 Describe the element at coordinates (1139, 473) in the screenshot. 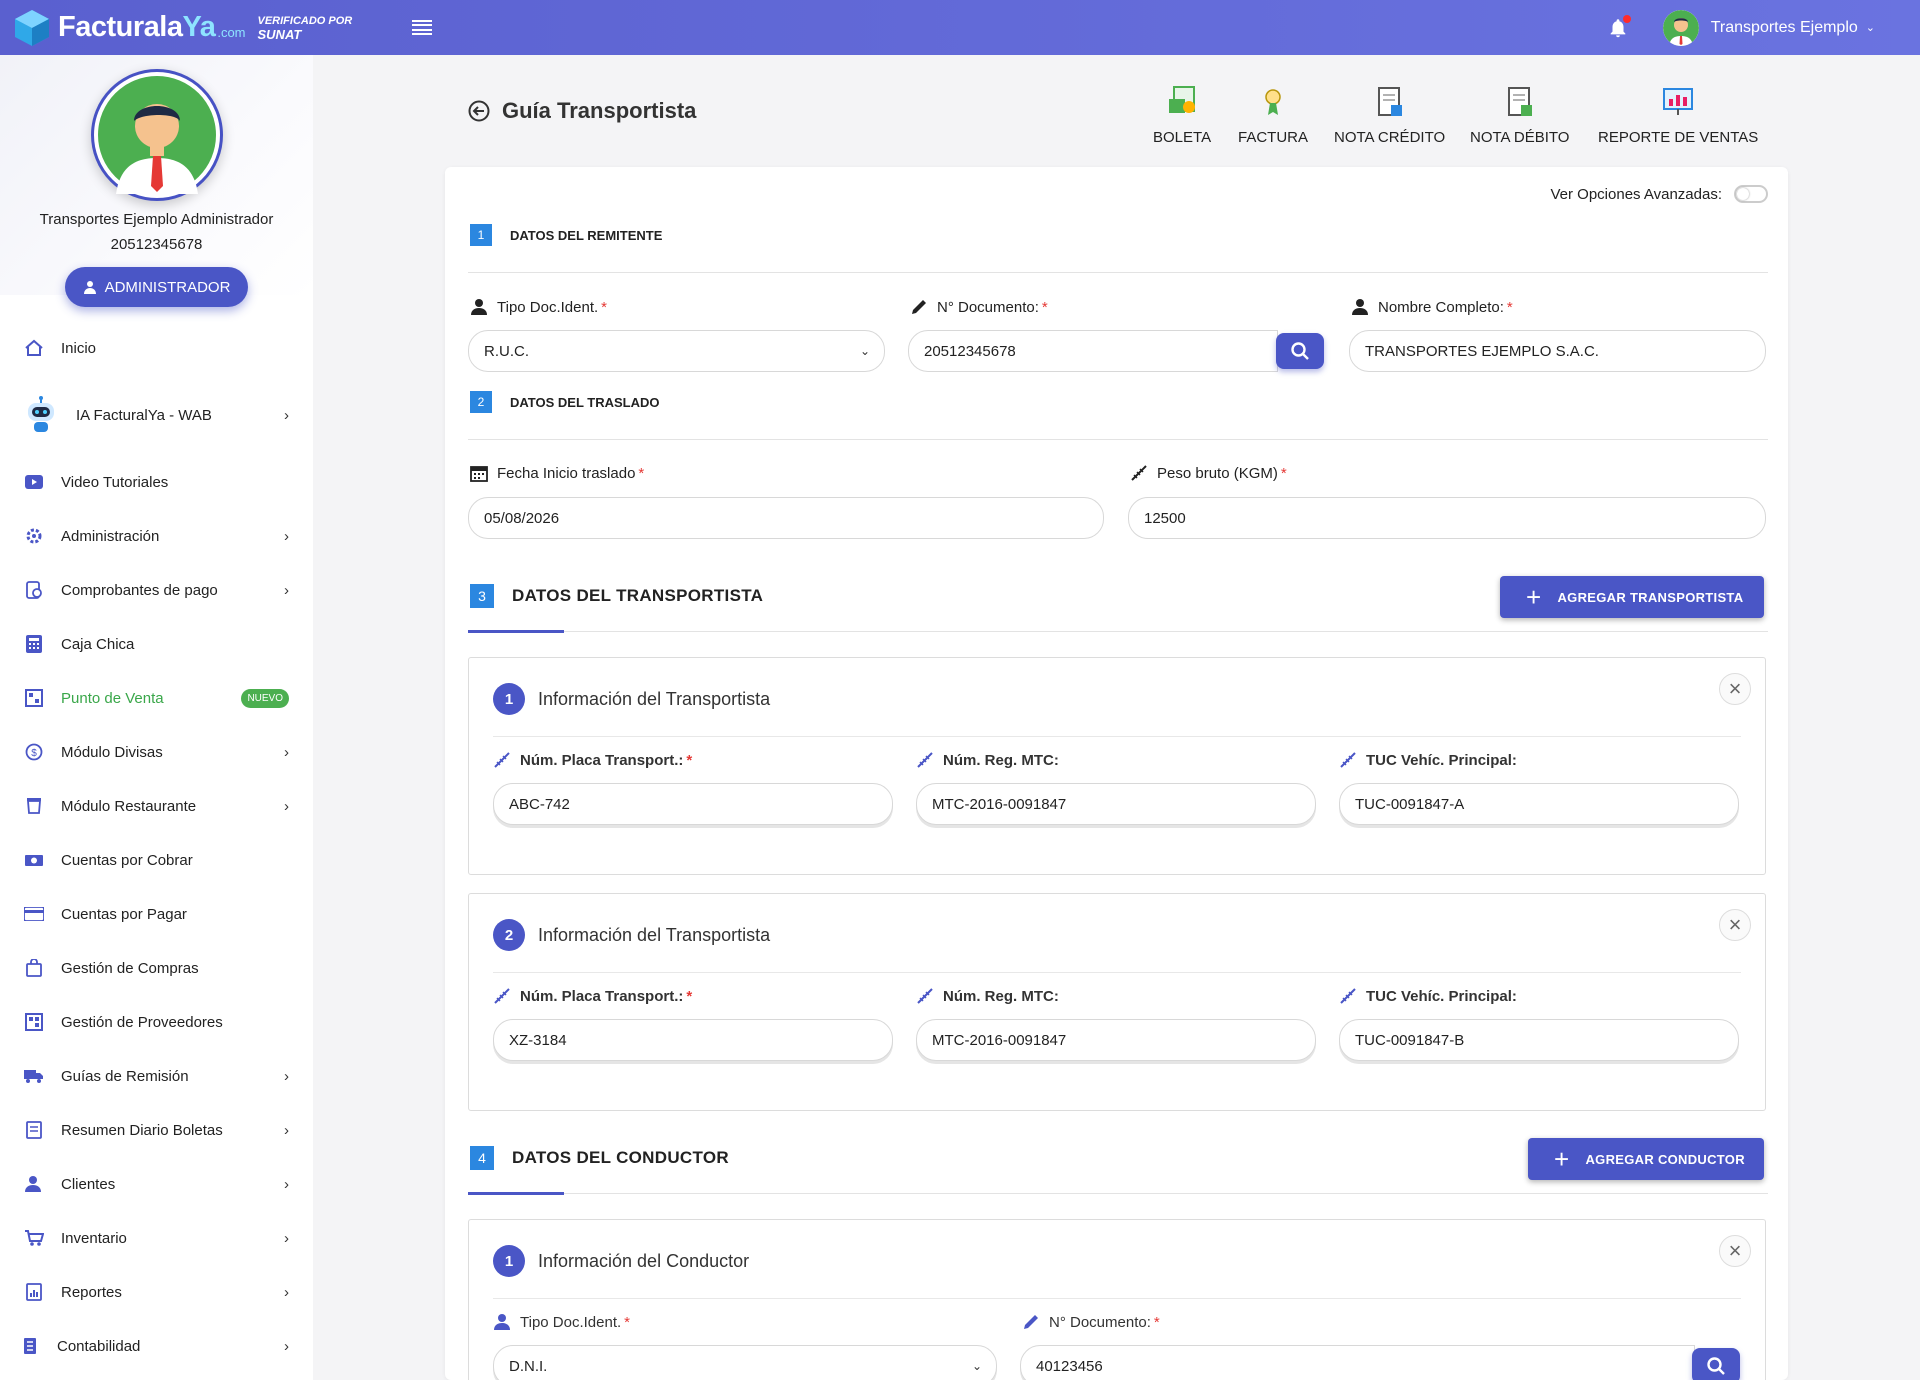

I see `weight-icon` at that location.